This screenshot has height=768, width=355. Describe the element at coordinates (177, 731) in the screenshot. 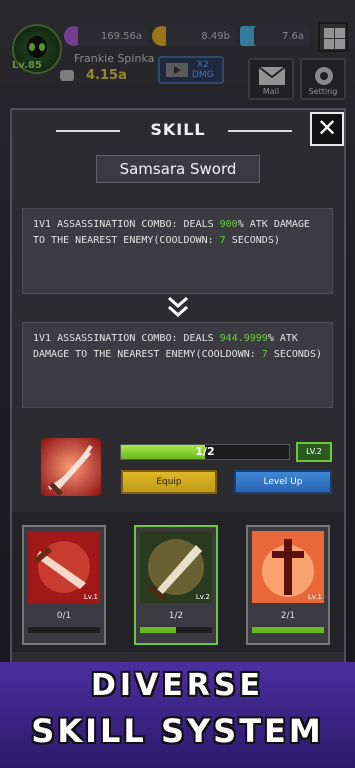

I see `banner-title-line-2: SKILL SYSTEM` at that location.